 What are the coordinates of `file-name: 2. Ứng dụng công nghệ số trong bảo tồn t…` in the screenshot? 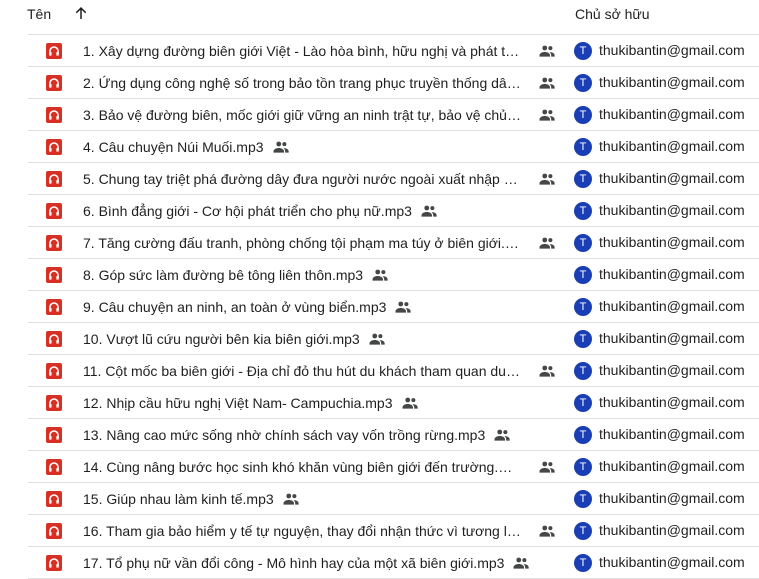 It's located at (303, 83).